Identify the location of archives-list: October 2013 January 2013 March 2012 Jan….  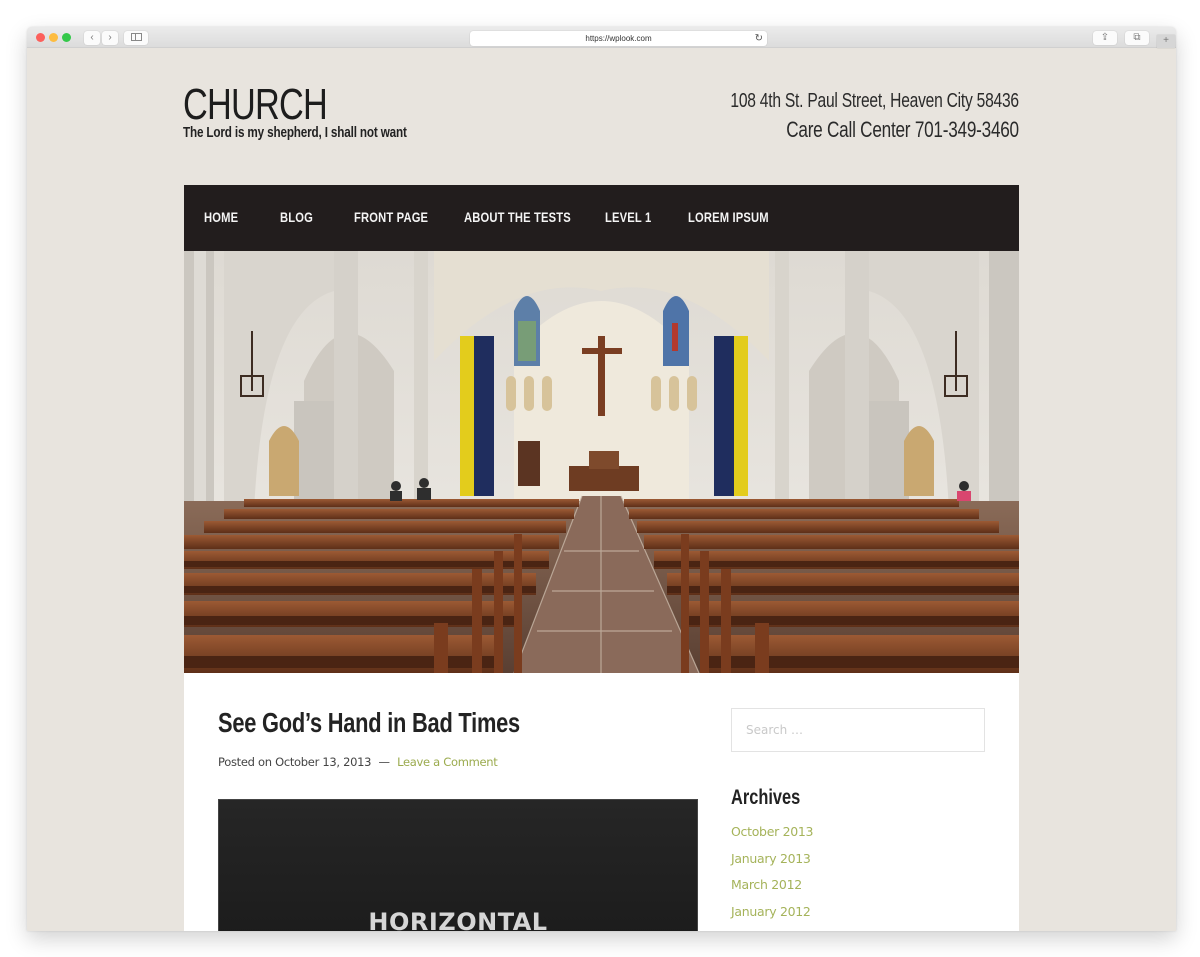
(772, 876).